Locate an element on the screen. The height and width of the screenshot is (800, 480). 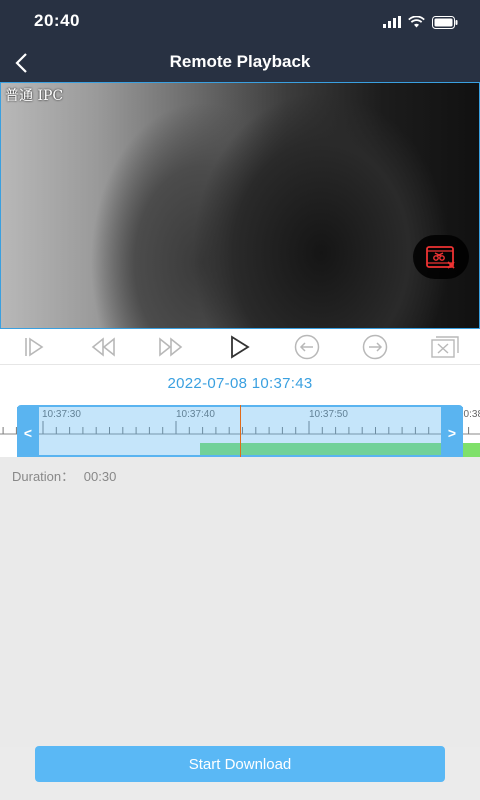
camera-overlay-text: 普通 IPC is located at coordinates (34, 96).